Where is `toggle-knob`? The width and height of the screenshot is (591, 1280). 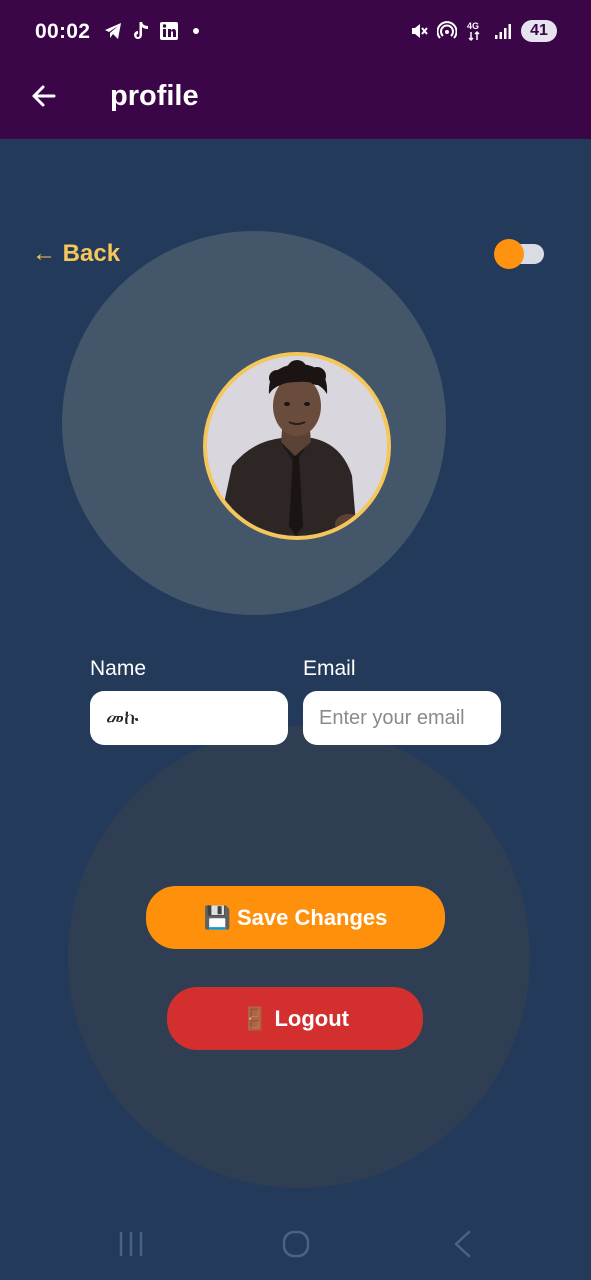
toggle-knob is located at coordinates (509, 254).